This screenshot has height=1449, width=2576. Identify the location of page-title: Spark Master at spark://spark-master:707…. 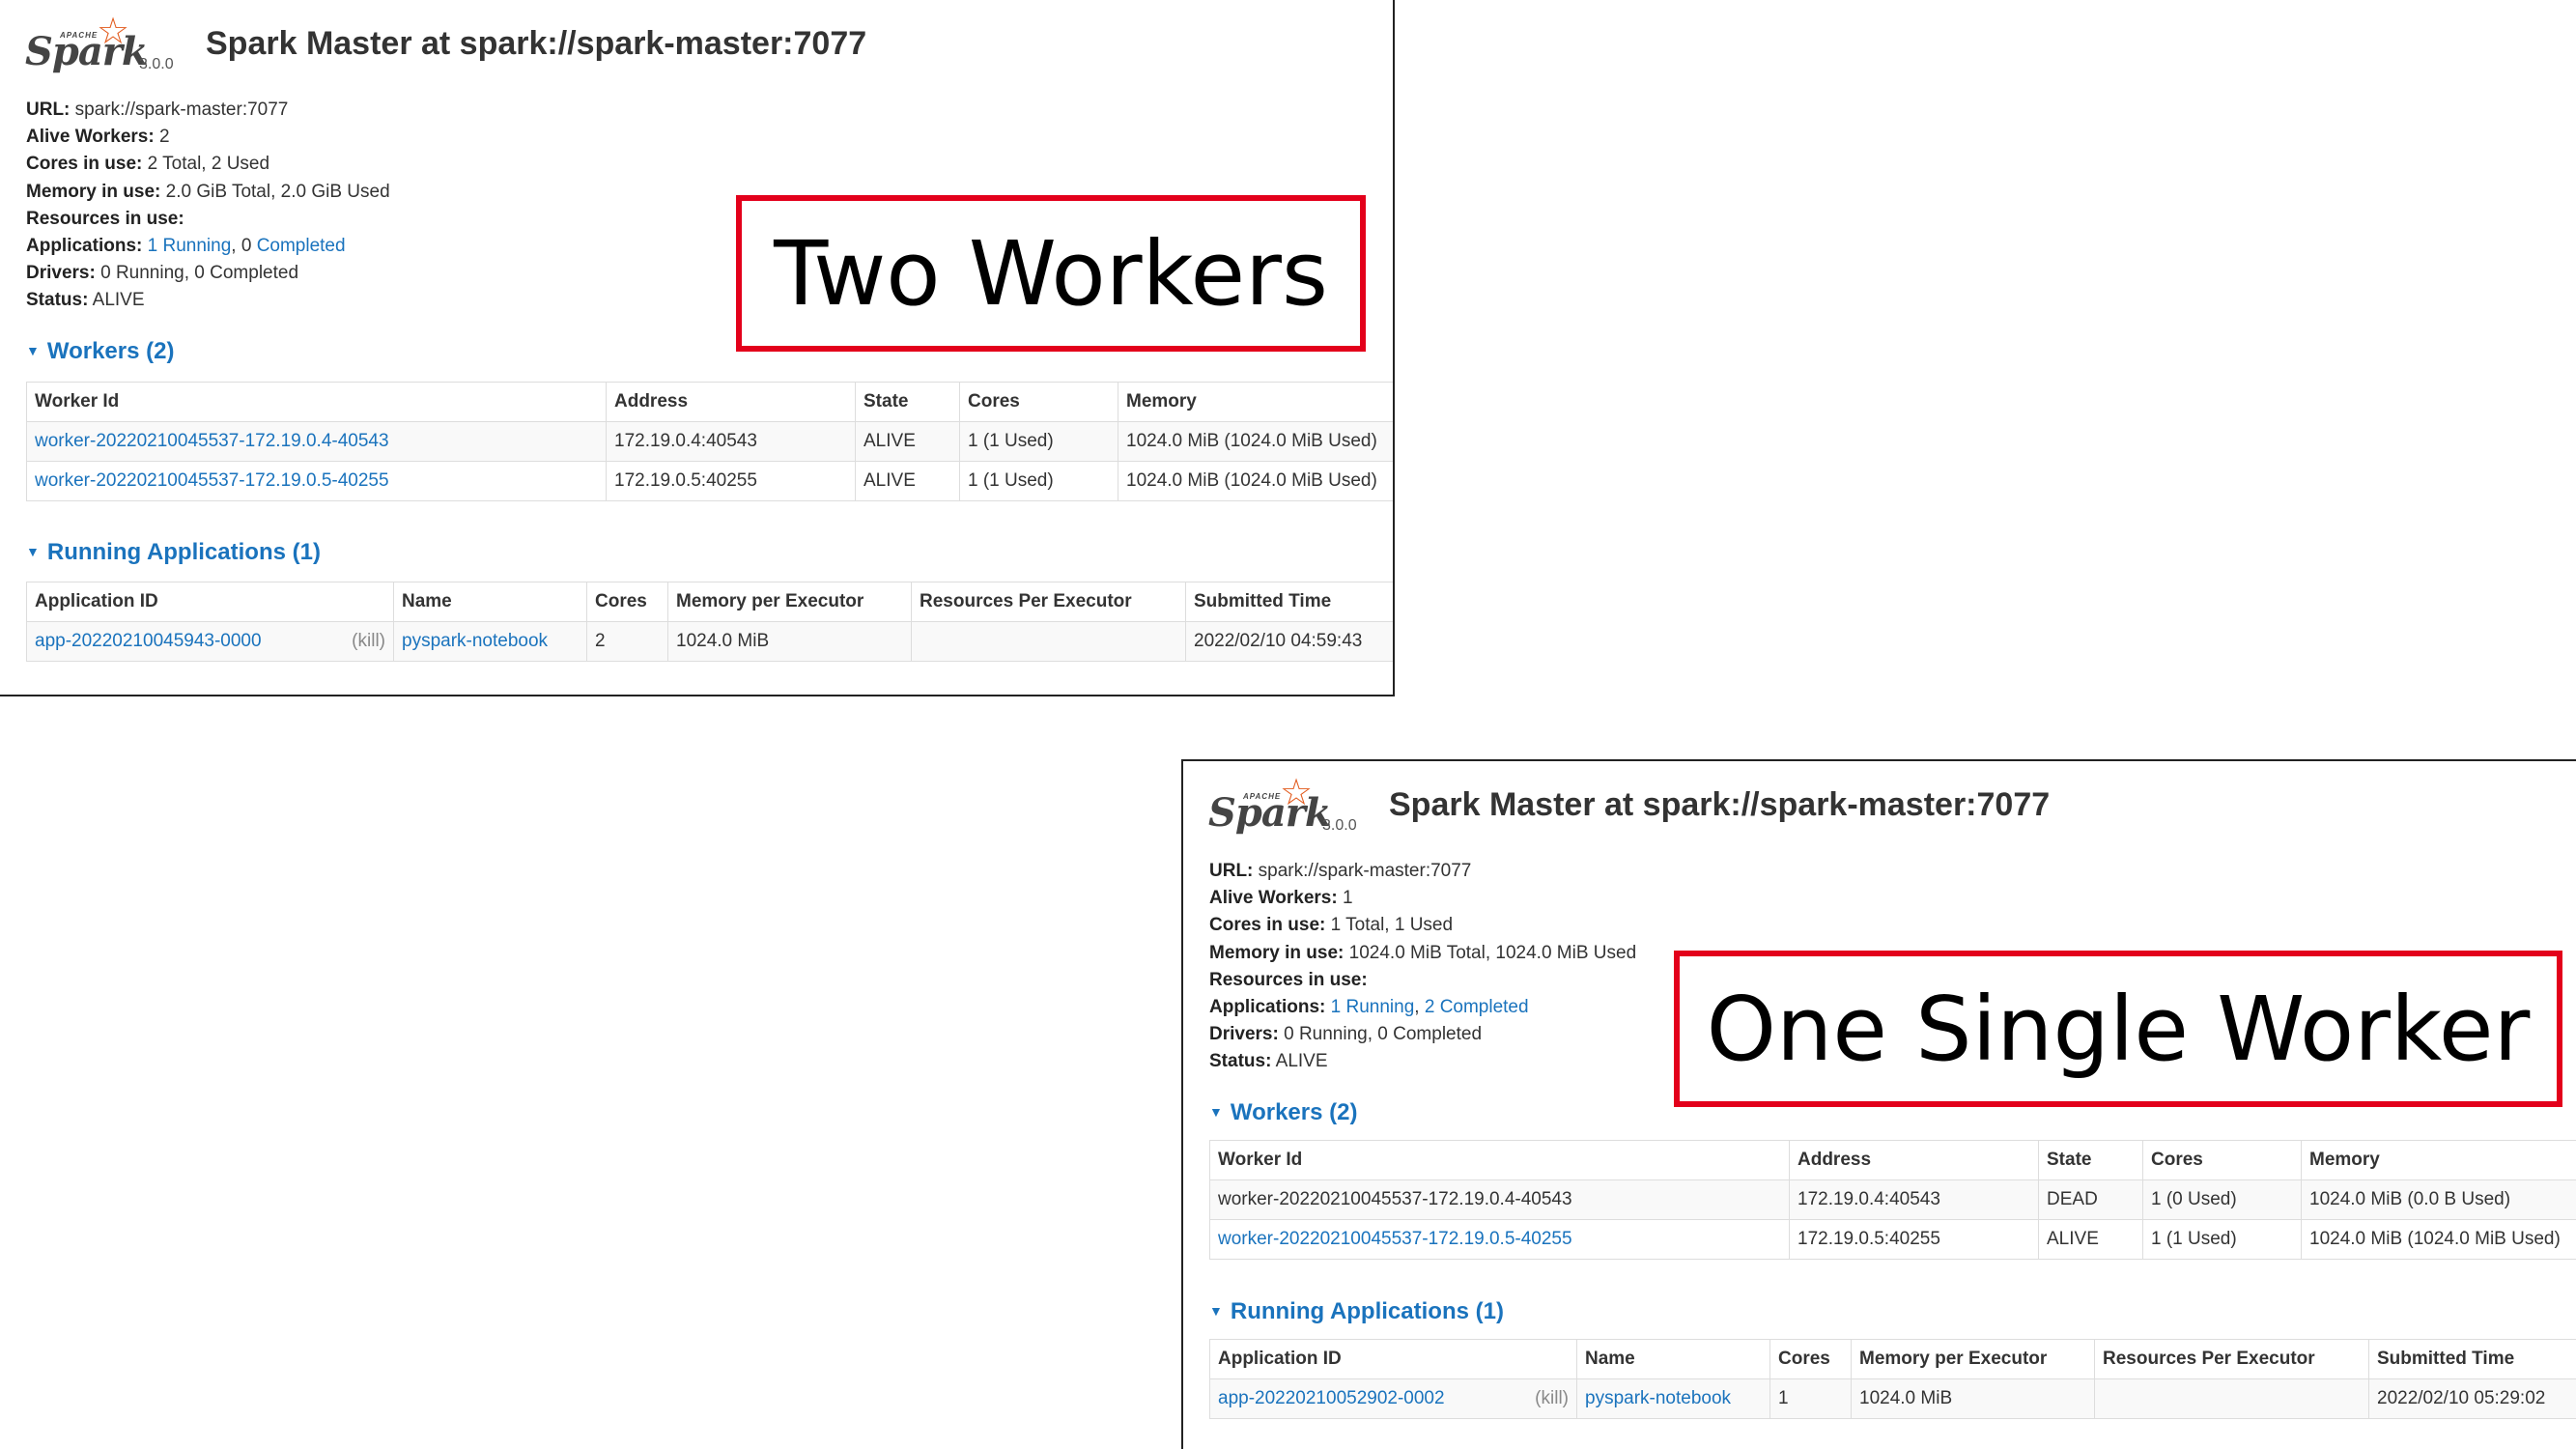
(1720, 804).